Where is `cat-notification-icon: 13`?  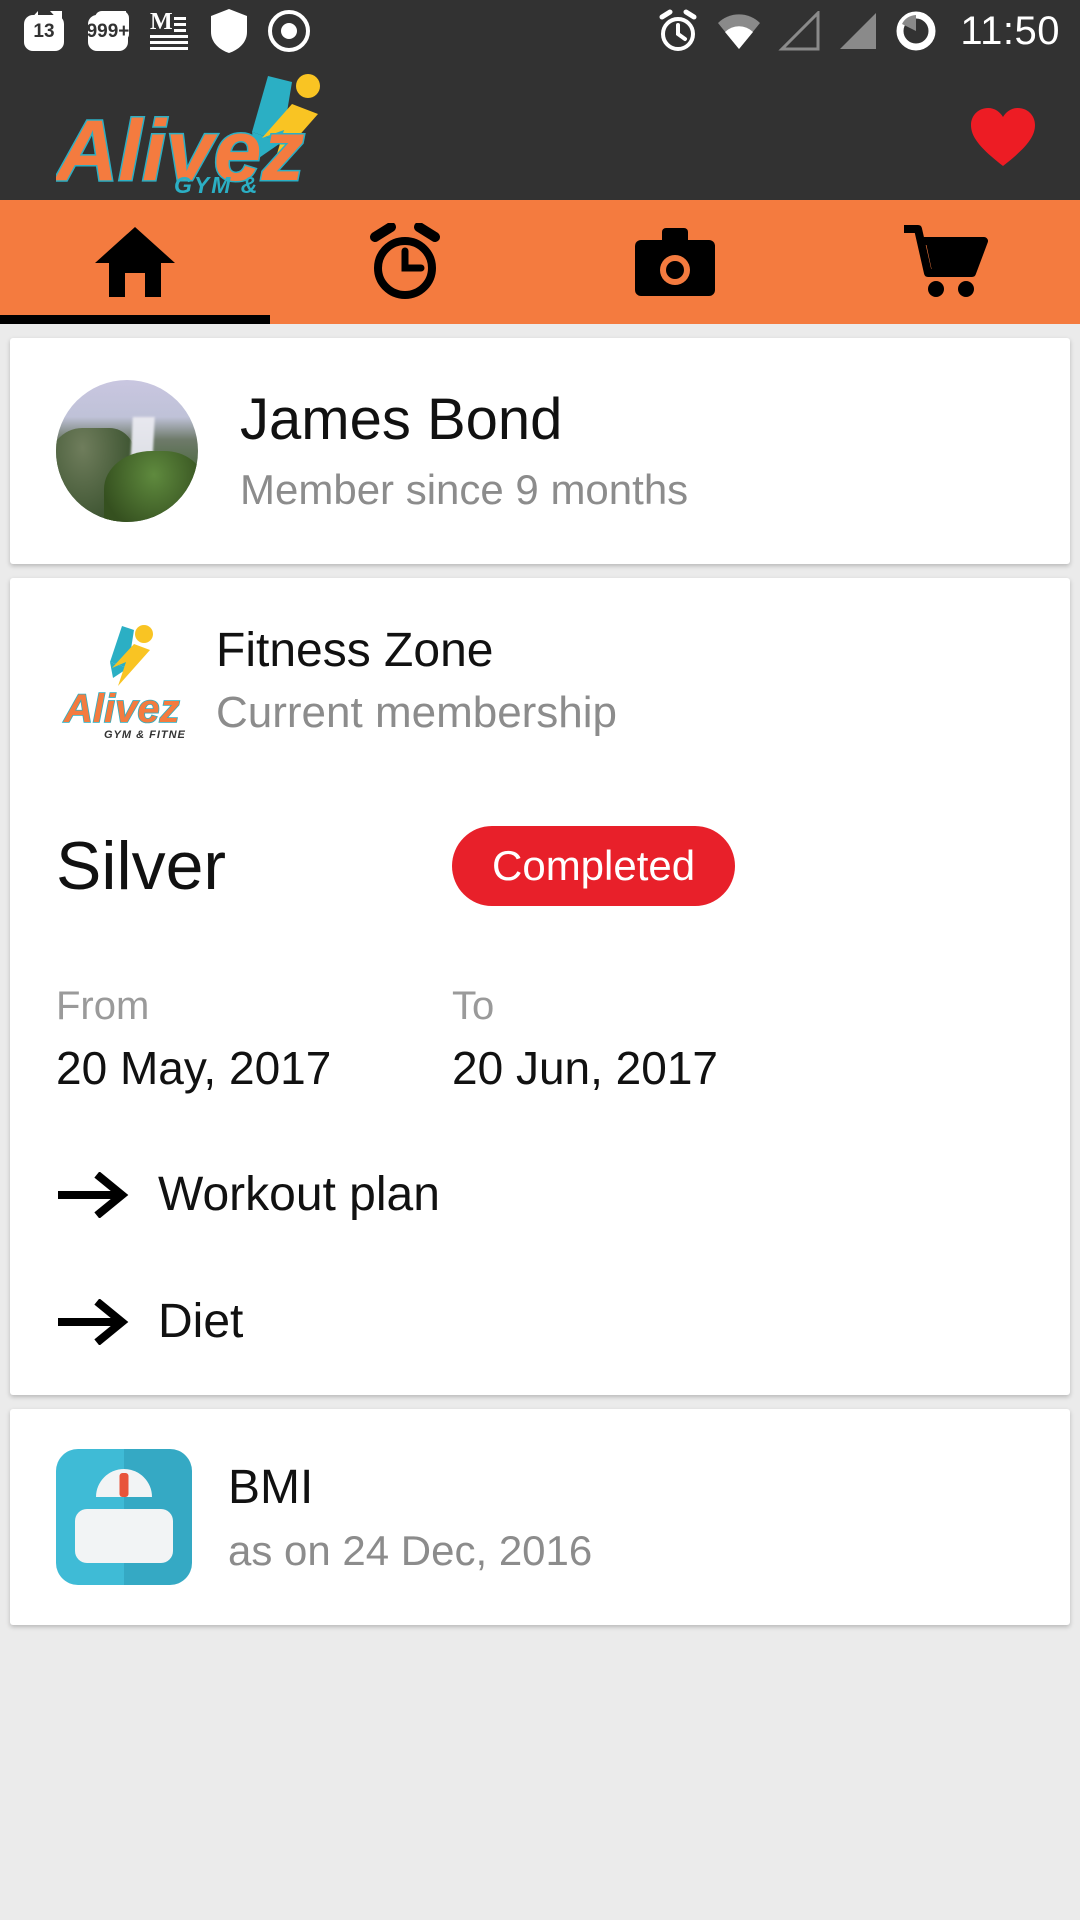
cat-notification-icon: 13 is located at coordinates (44, 31).